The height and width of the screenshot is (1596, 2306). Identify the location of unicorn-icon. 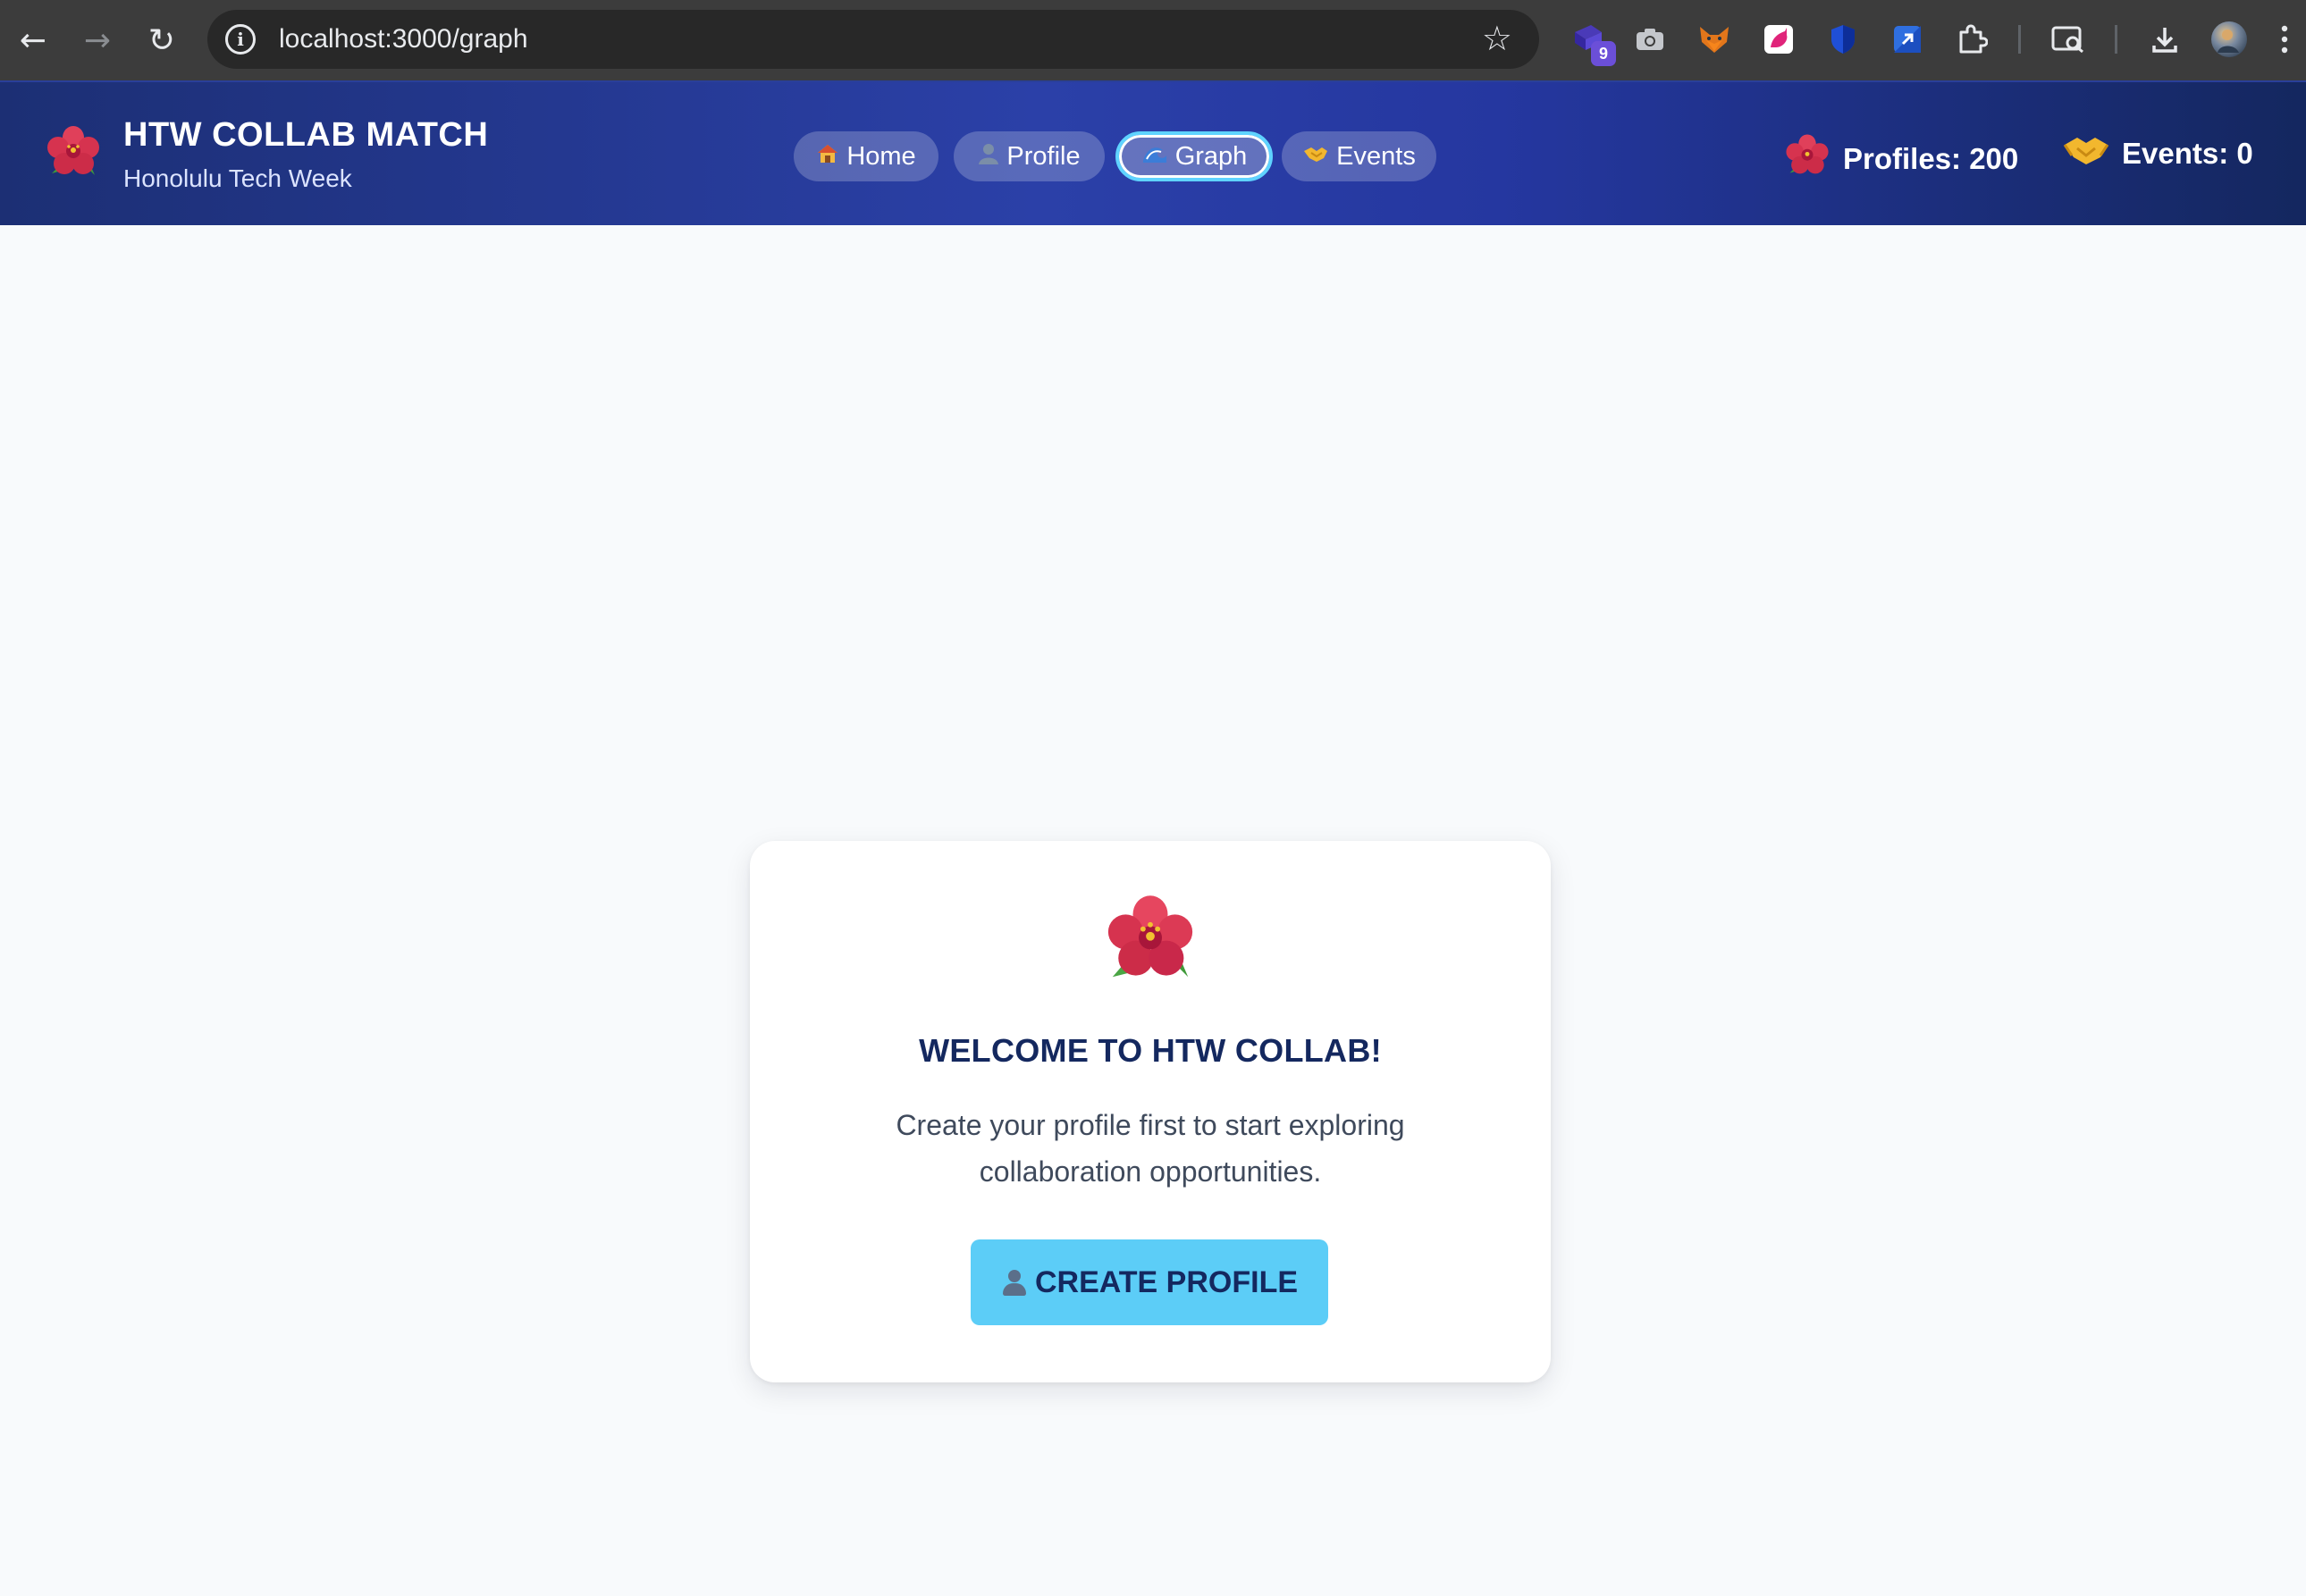
(1778, 39).